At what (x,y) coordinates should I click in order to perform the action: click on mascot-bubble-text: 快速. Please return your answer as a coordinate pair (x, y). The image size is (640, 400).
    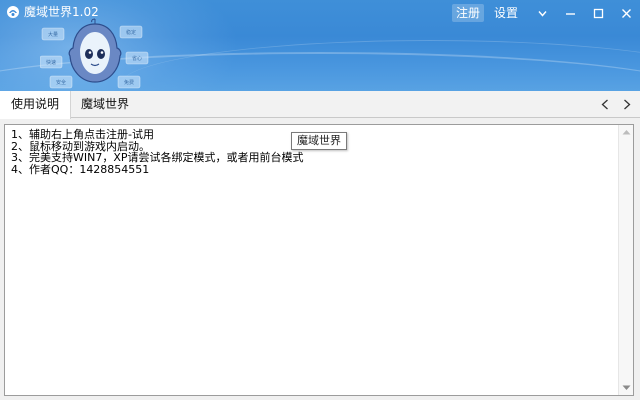
    Looking at the image, I should click on (51, 62).